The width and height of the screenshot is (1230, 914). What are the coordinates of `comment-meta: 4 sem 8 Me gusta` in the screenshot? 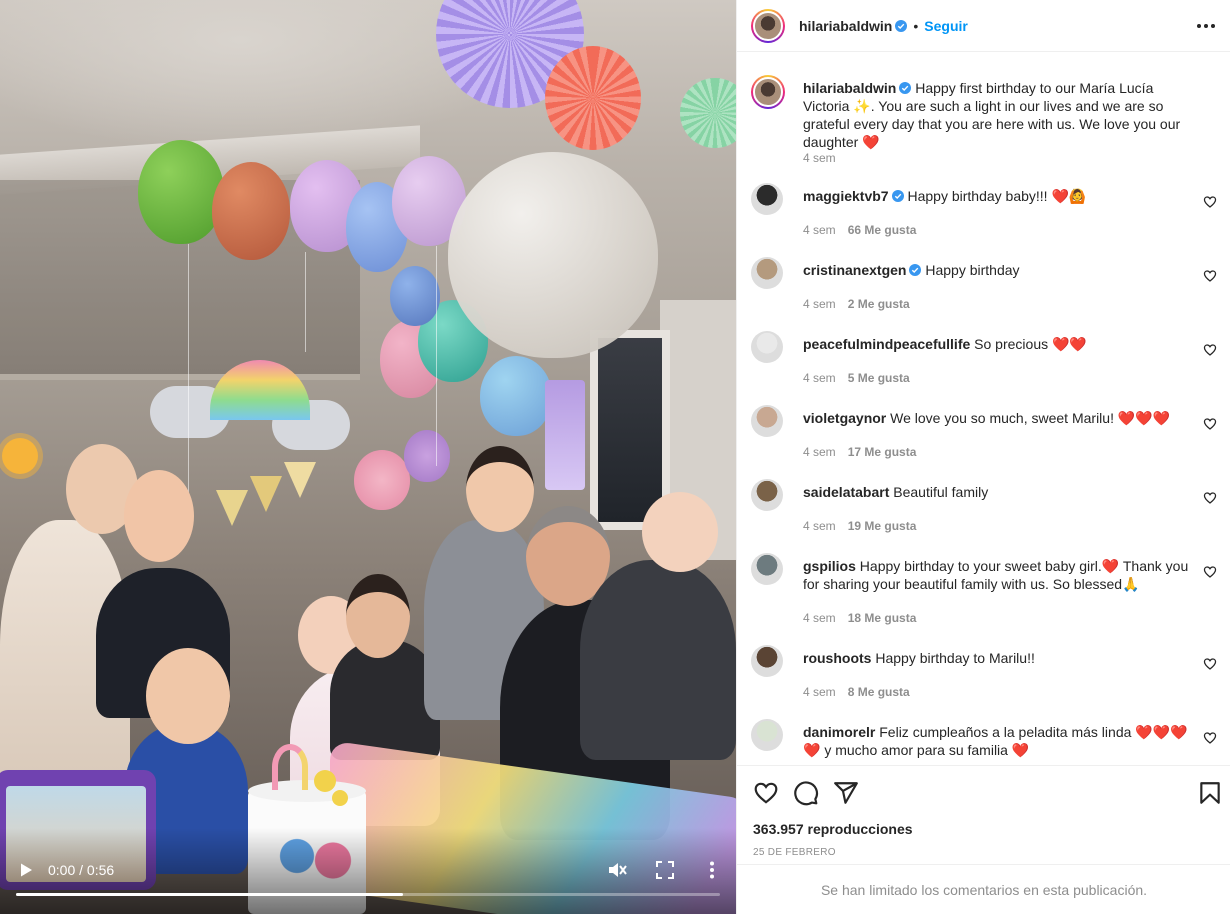 It's located at (856, 692).